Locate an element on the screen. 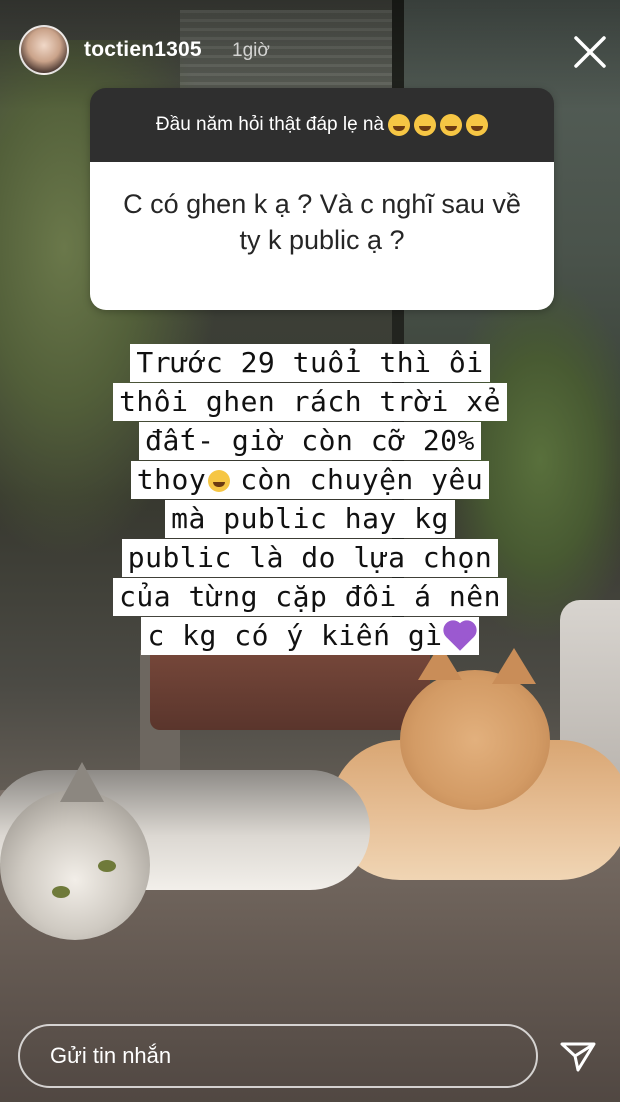  grey-cat-head is located at coordinates (75, 851).